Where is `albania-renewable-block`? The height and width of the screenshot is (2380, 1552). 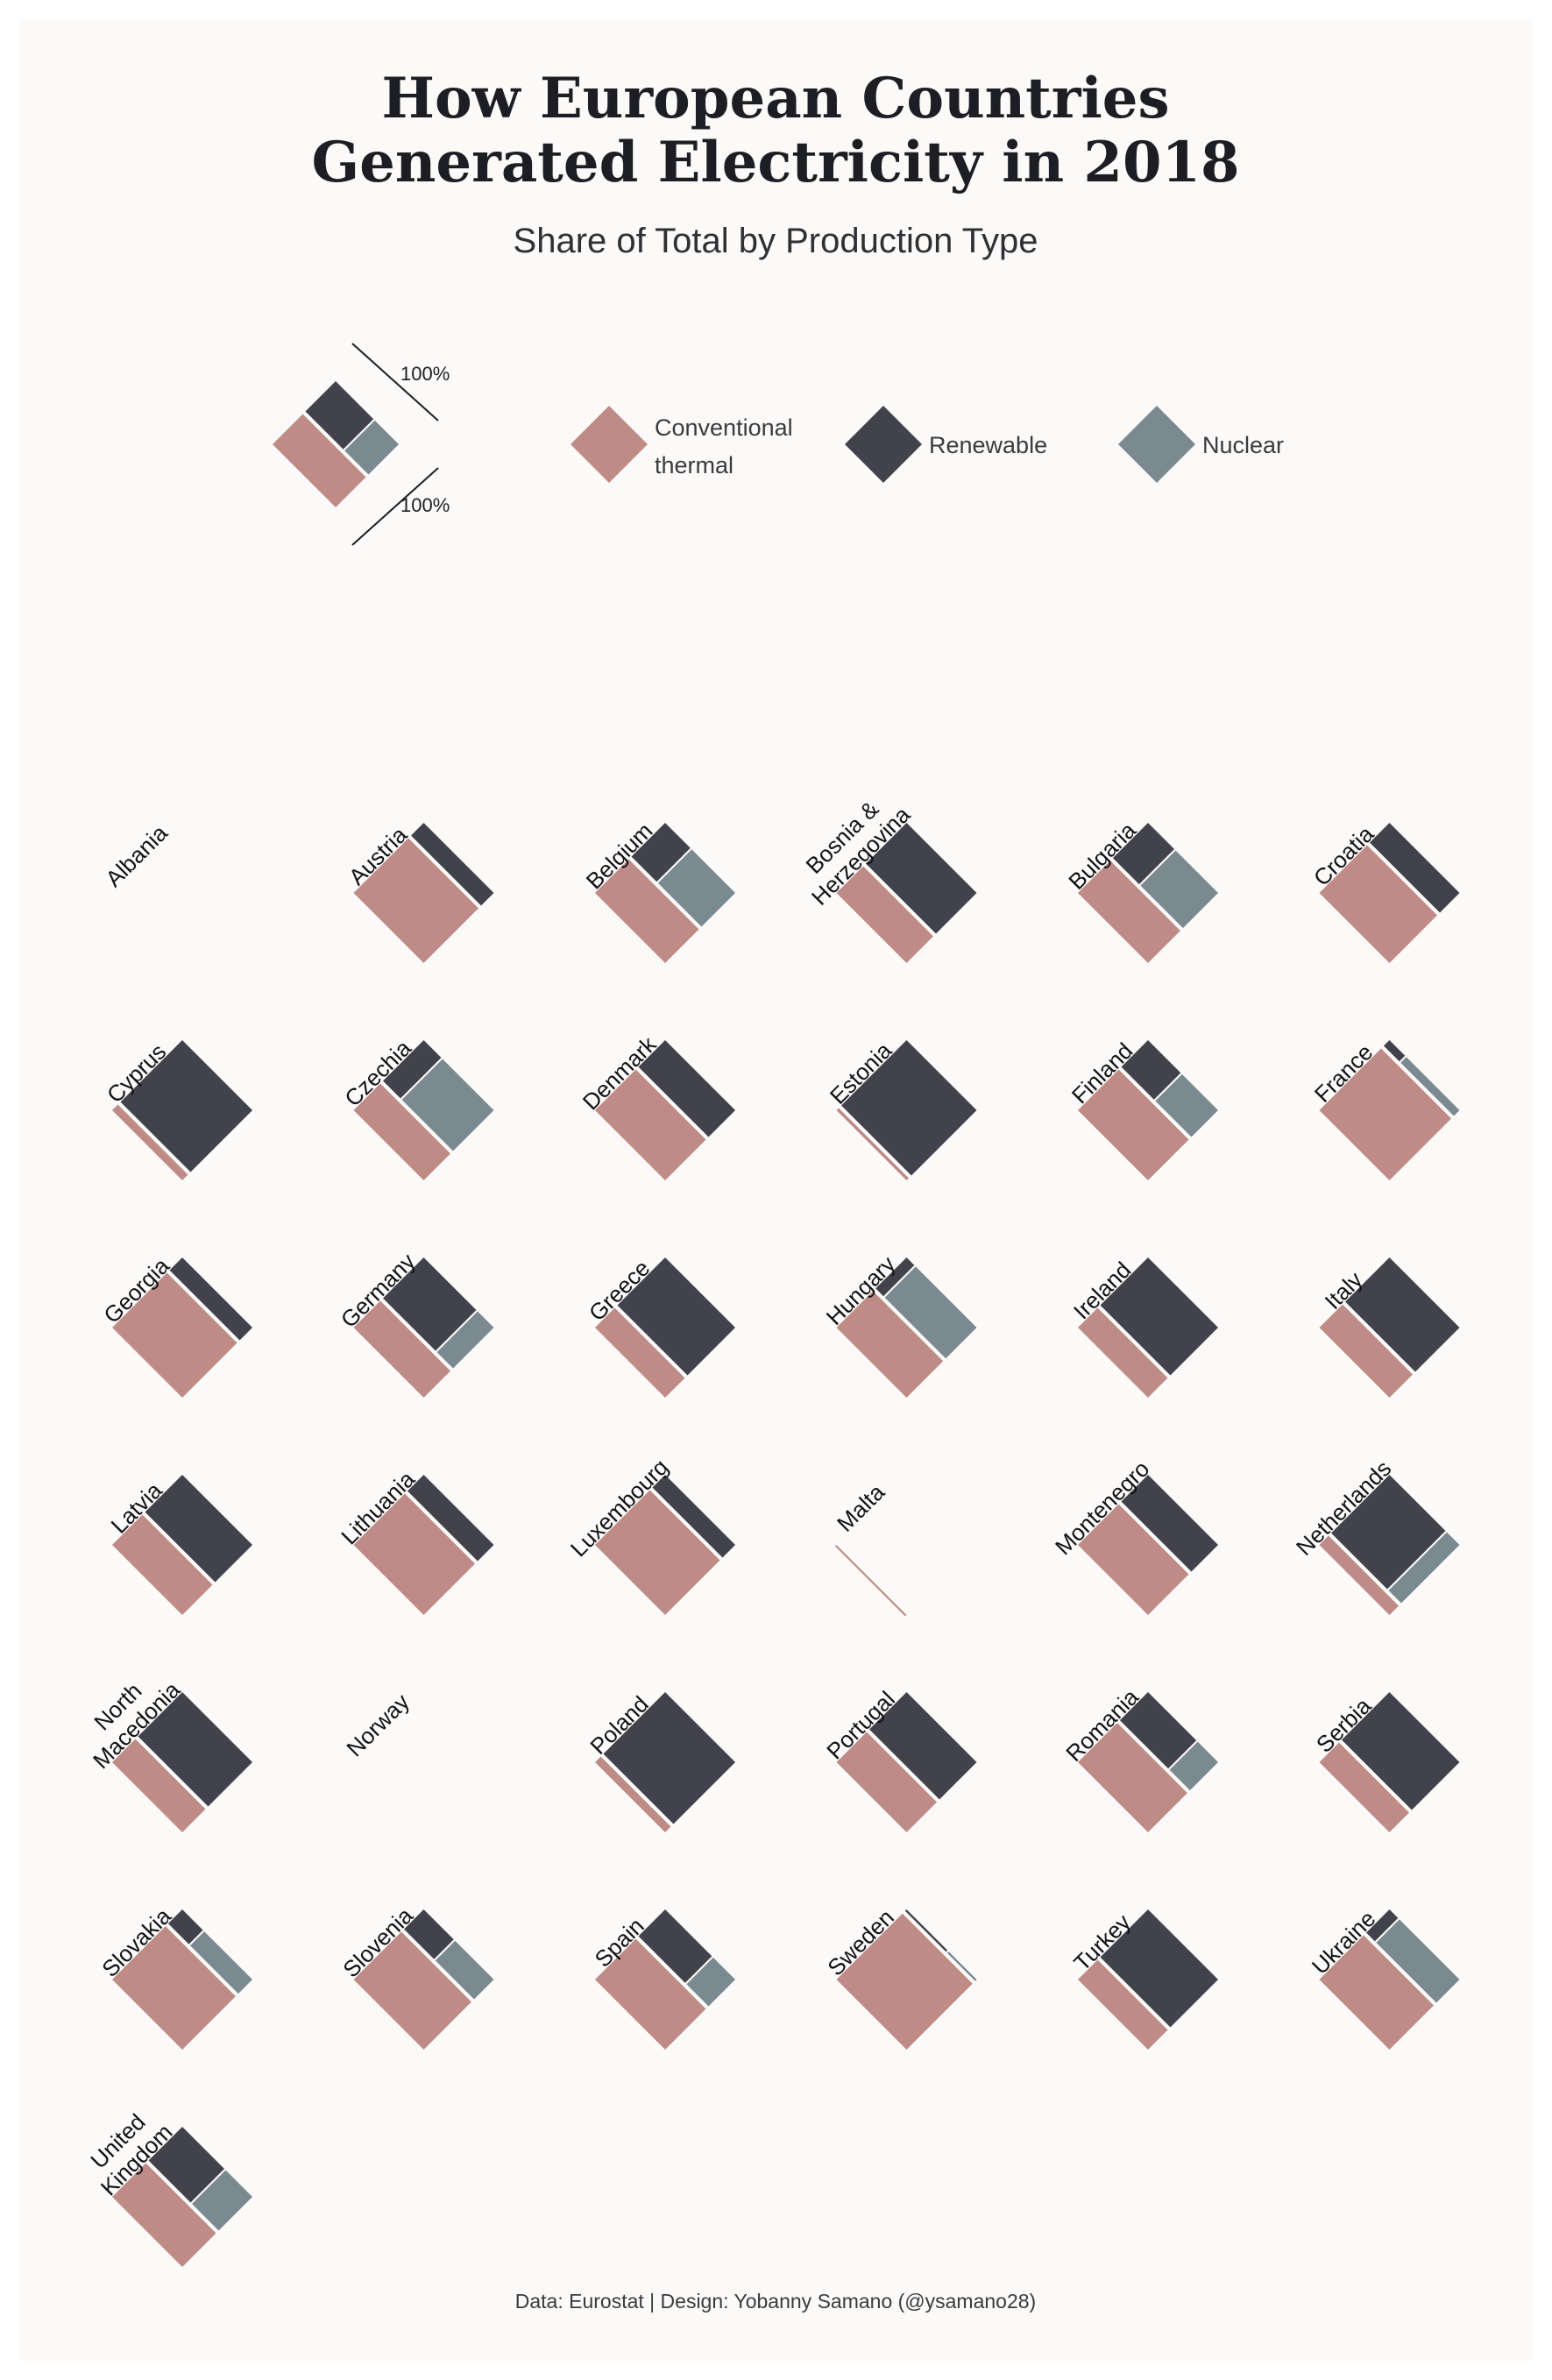
albania-renewable-block is located at coordinates (217, 858).